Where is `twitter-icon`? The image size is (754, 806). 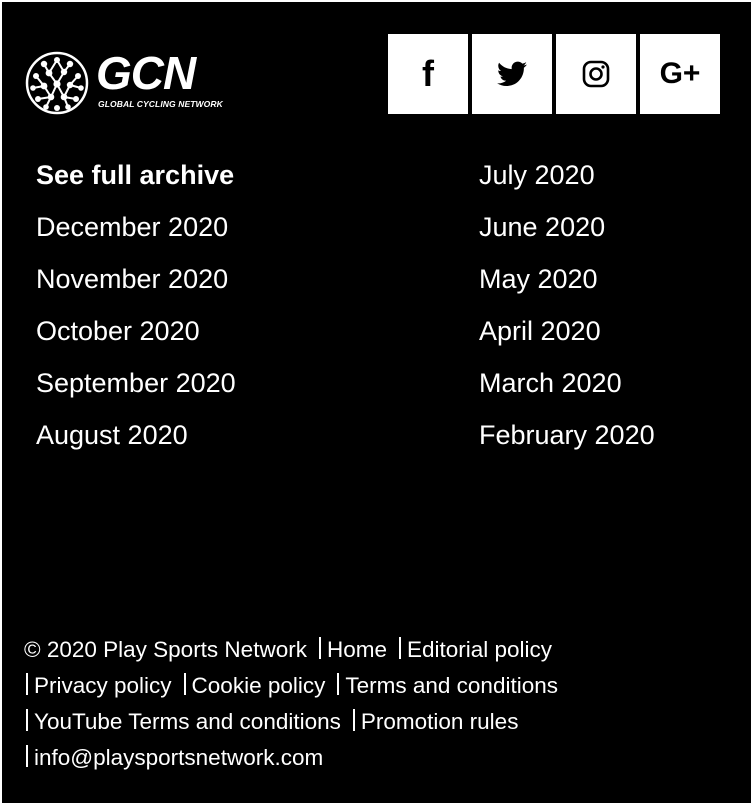 twitter-icon is located at coordinates (512, 73).